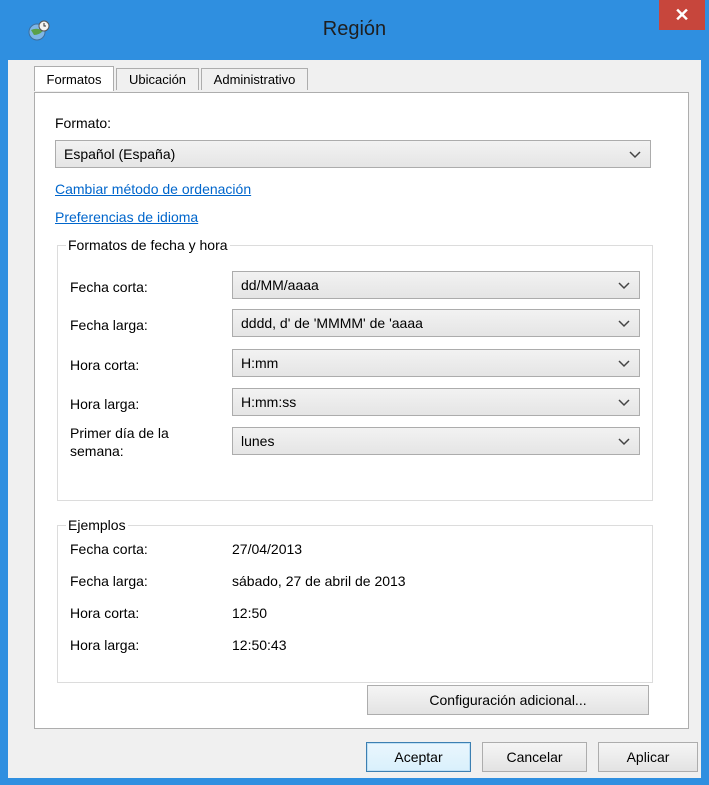 Image resolution: width=709 pixels, height=785 pixels. I want to click on tab-ubicacion: Ubicación, so click(157, 79).